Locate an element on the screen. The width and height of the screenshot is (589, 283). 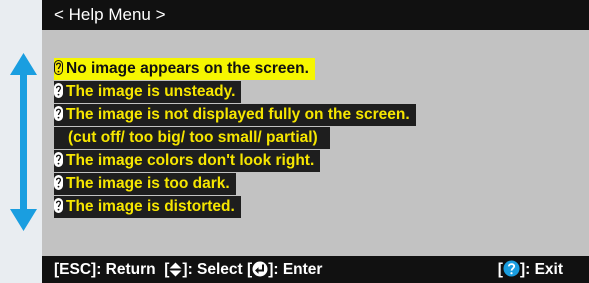
menu-item-unsteady: The image is unsteady. is located at coordinates (235, 92).